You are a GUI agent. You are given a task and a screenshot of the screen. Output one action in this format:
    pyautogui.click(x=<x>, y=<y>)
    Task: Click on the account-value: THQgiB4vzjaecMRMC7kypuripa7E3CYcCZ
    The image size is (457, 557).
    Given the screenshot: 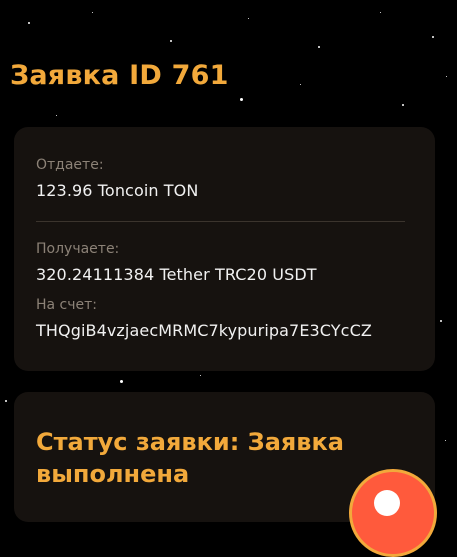 What is the action you would take?
    pyautogui.click(x=204, y=330)
    